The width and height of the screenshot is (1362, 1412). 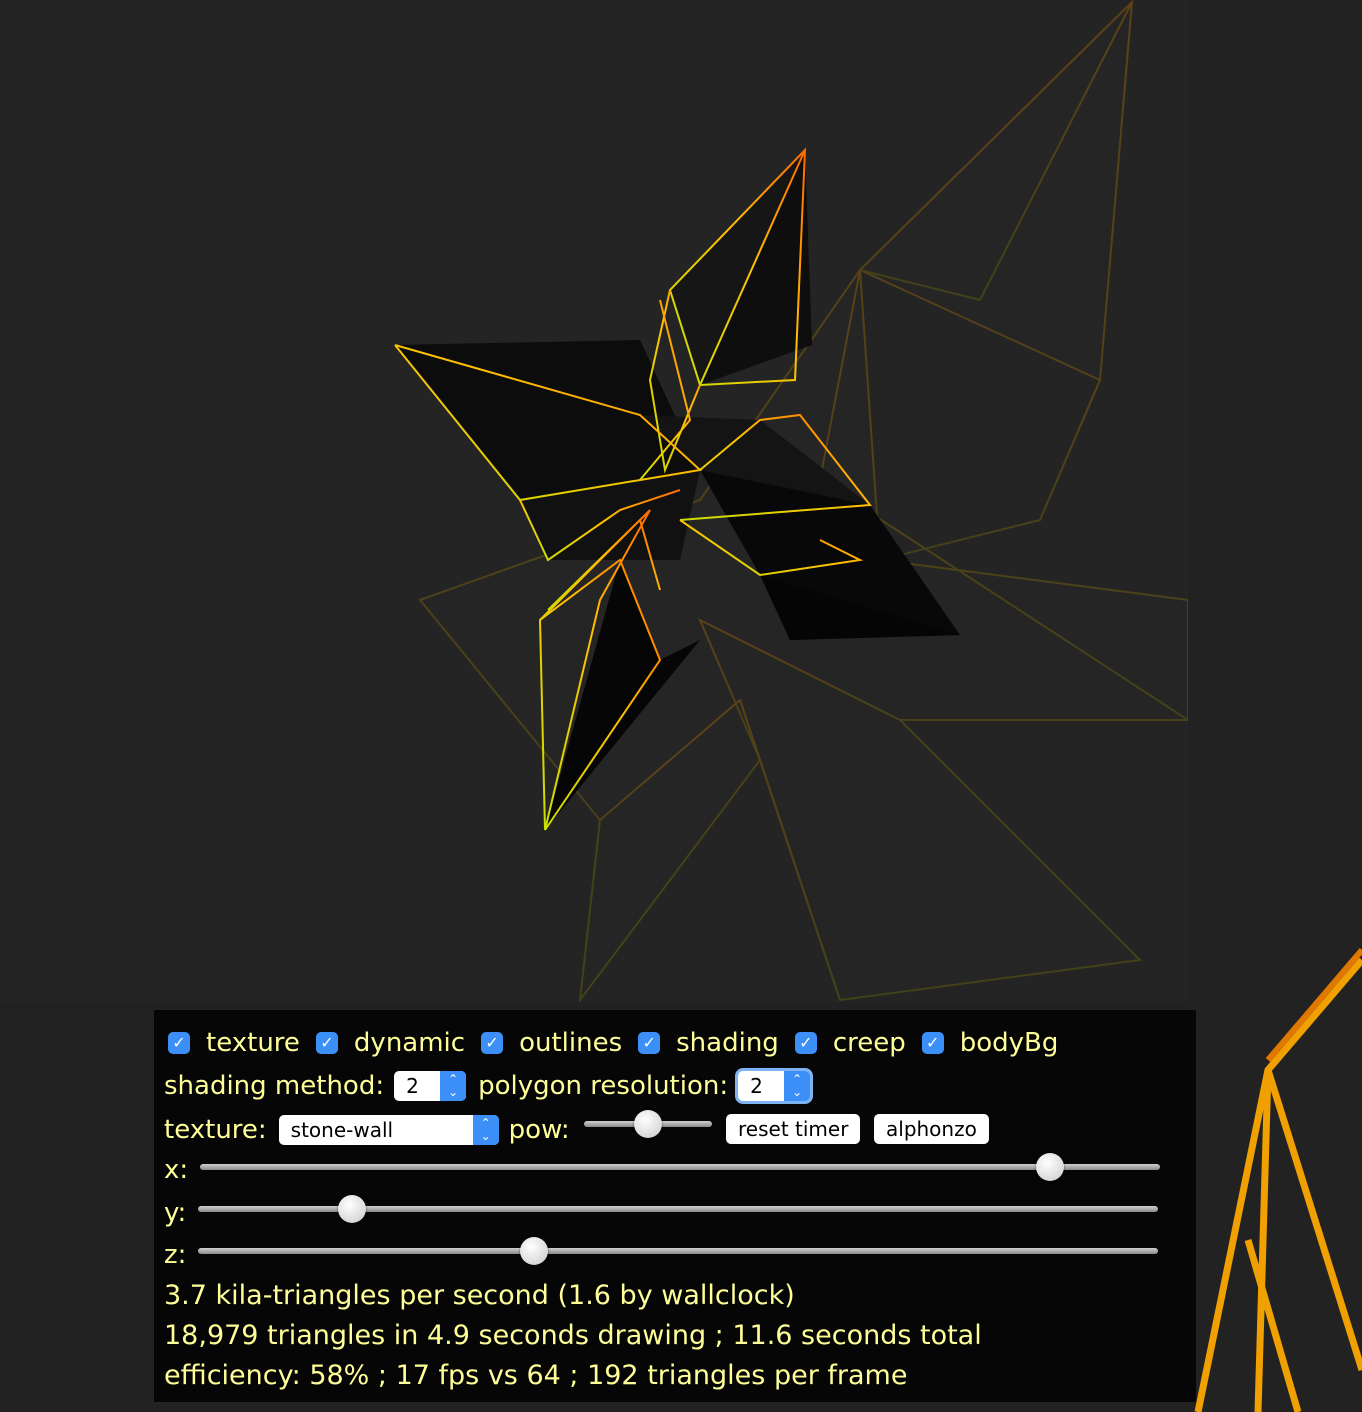 What do you see at coordinates (412, 1086) in the screenshot?
I see `shading-method-value: 2` at bounding box center [412, 1086].